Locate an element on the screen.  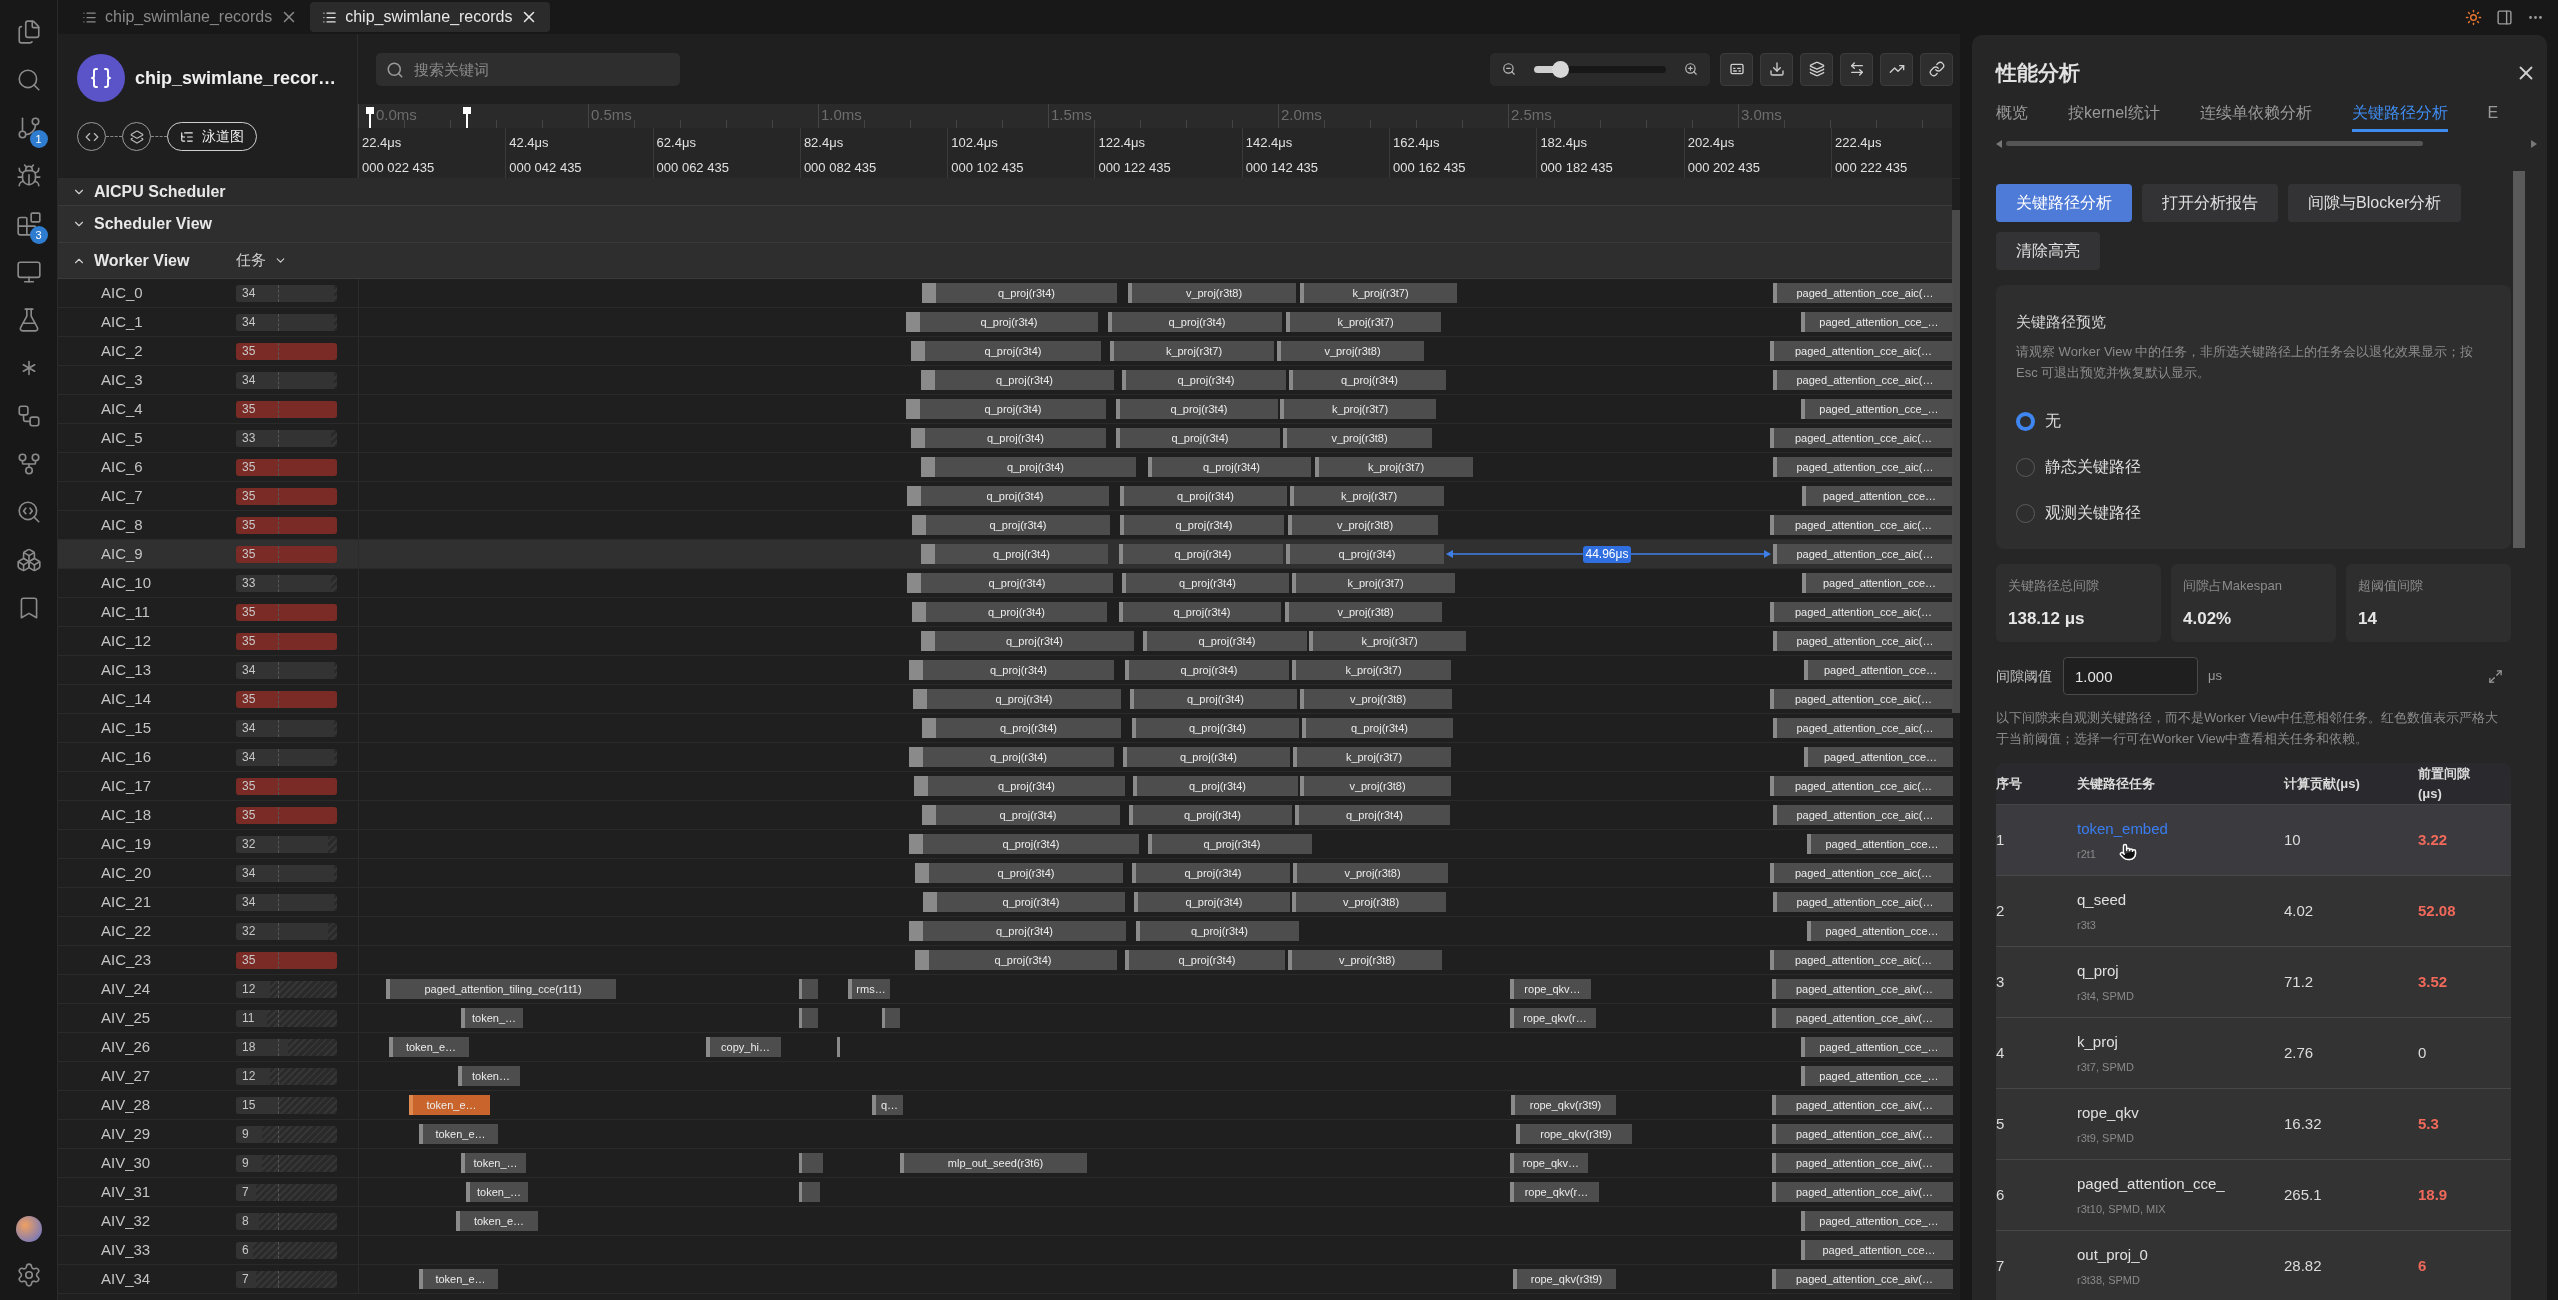
panel-tab: 连续单依赖分析 is located at coordinates (2255, 116).